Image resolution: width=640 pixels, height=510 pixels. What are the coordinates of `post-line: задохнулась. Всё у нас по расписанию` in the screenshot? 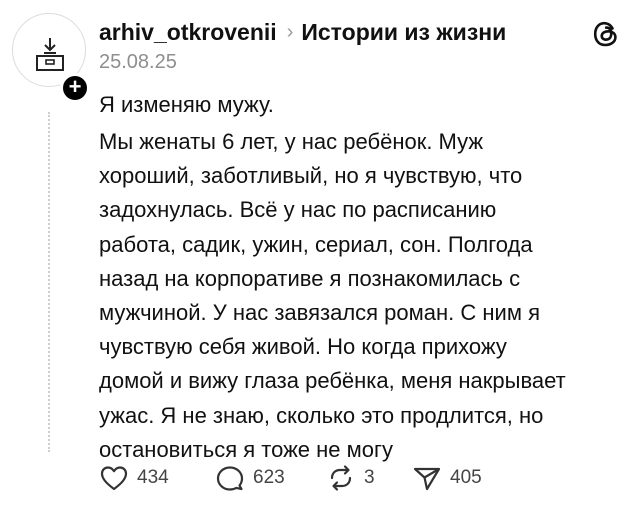 It's located at (298, 210).